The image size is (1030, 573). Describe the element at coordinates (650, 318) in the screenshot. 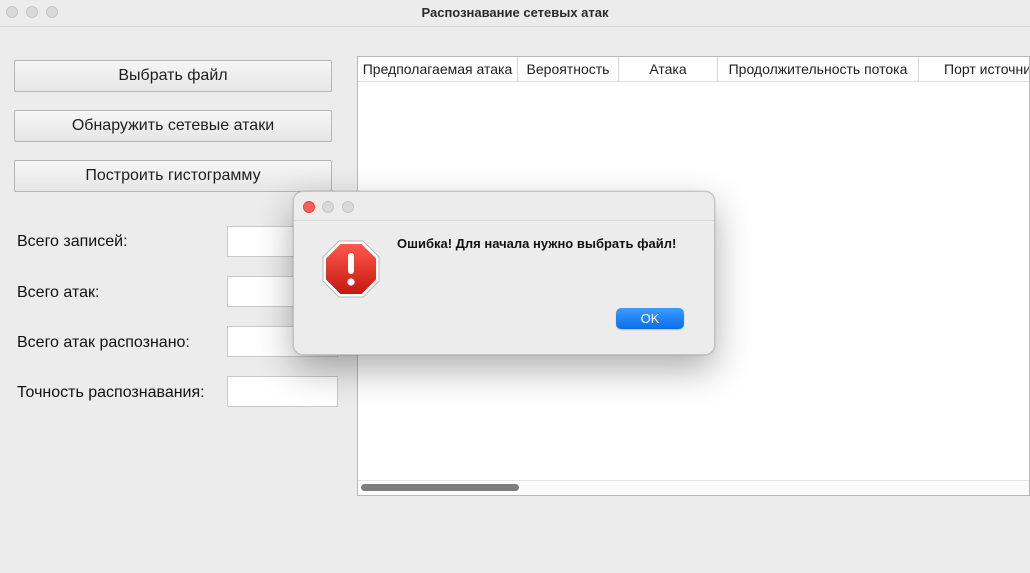

I see `ok-button: OK` at that location.